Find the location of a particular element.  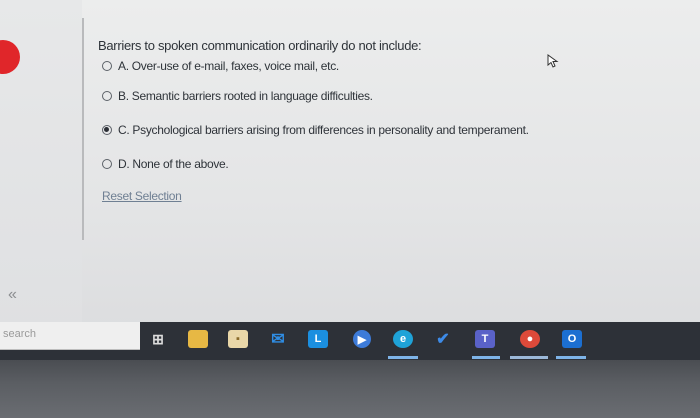

chrome-icon: ● is located at coordinates (530, 339).